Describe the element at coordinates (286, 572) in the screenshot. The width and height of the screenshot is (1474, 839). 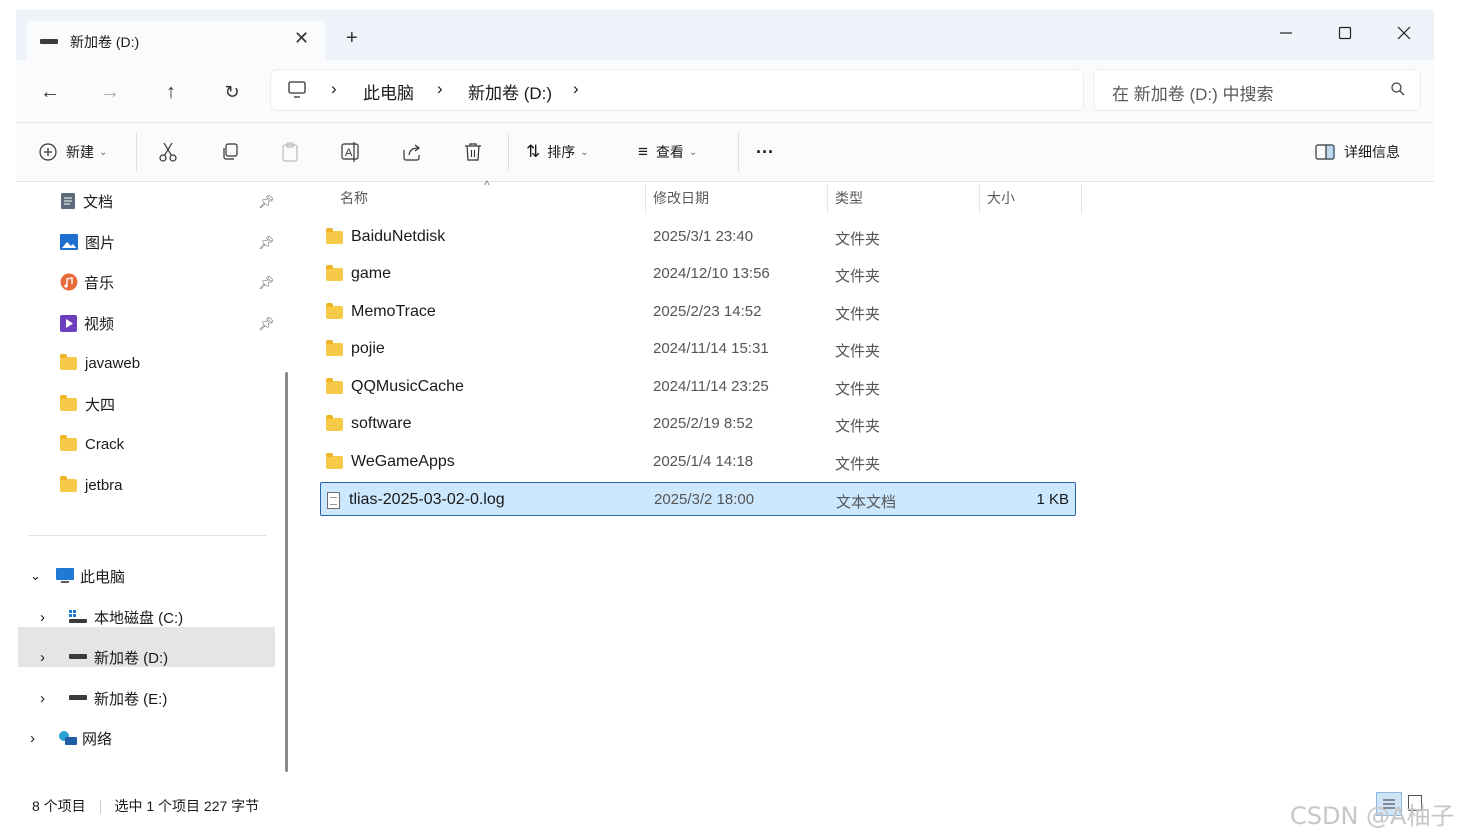
I see `sidebar-scrollbar` at that location.